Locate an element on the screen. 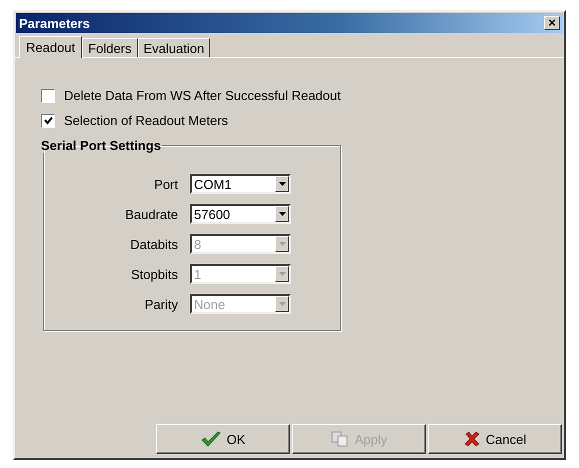 This screenshot has height=468, width=579. field-label: Port is located at coordinates (165, 184).